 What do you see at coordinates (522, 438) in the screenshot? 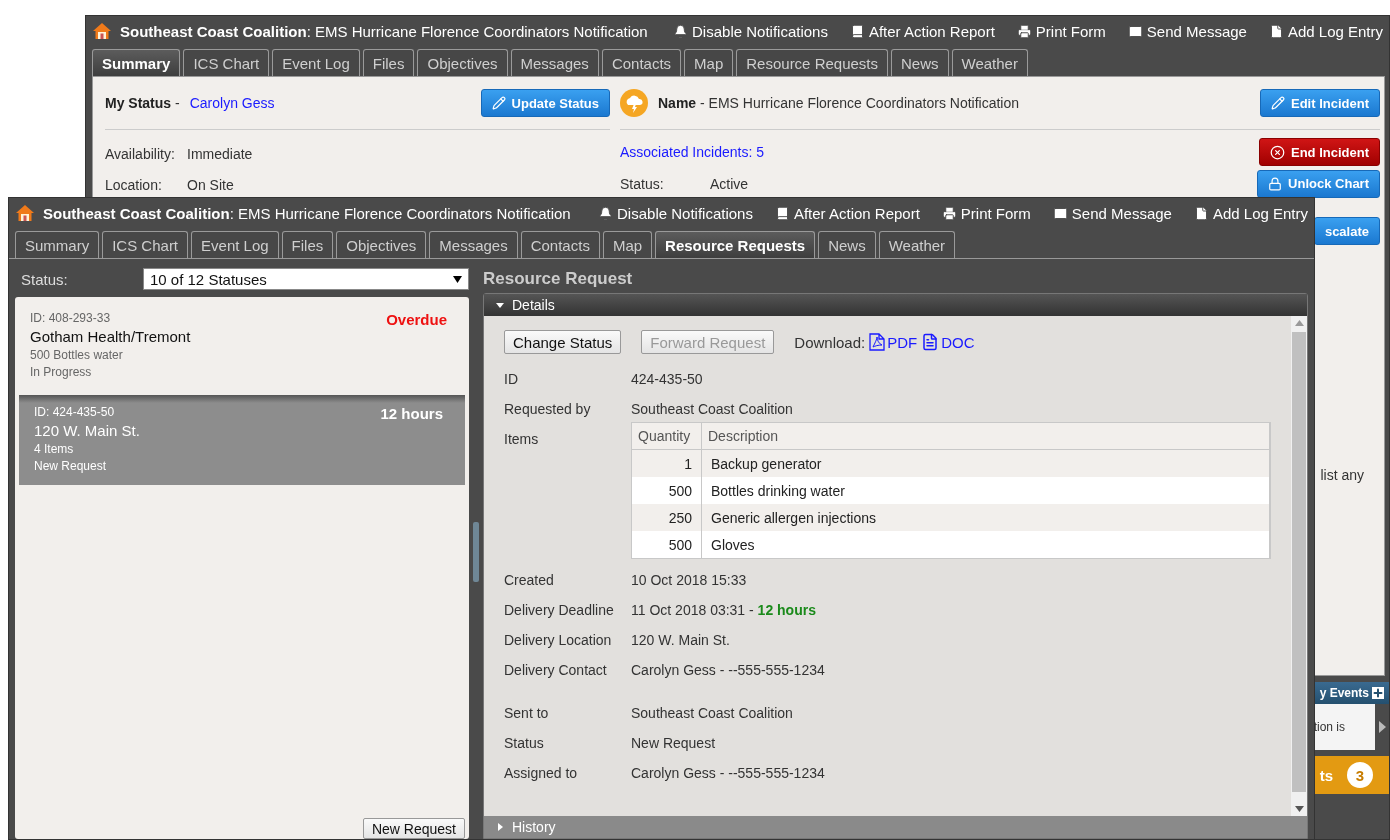
I see `detail-label: Items` at bounding box center [522, 438].